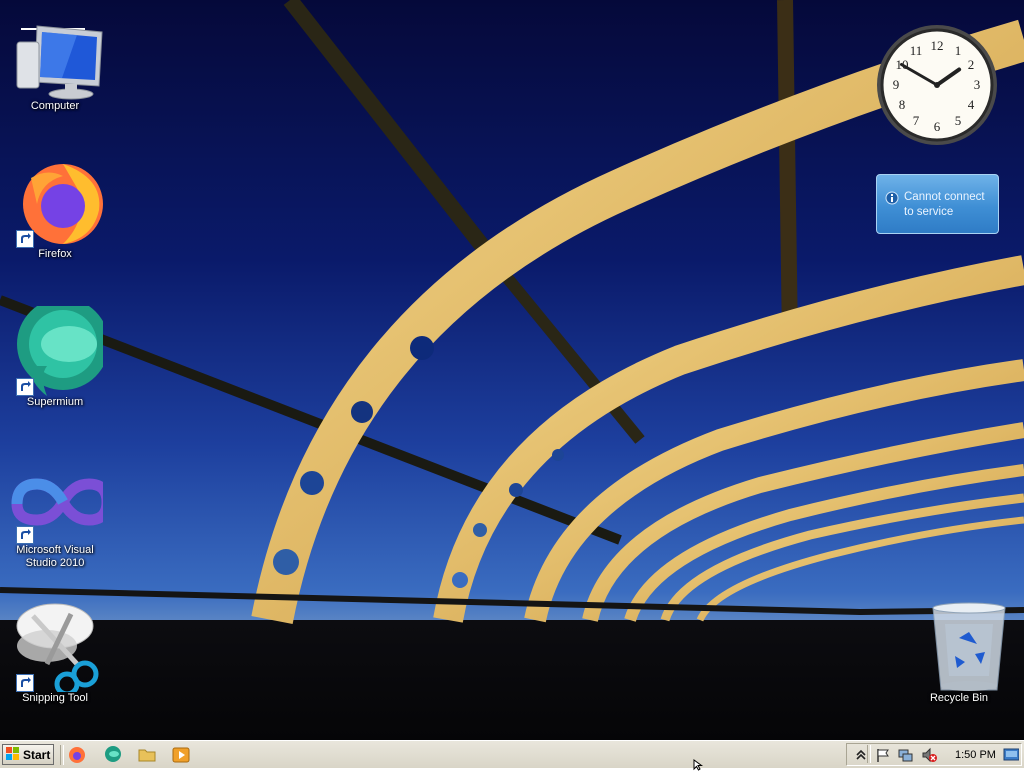  I want to click on folder-icon, so click(147, 755).